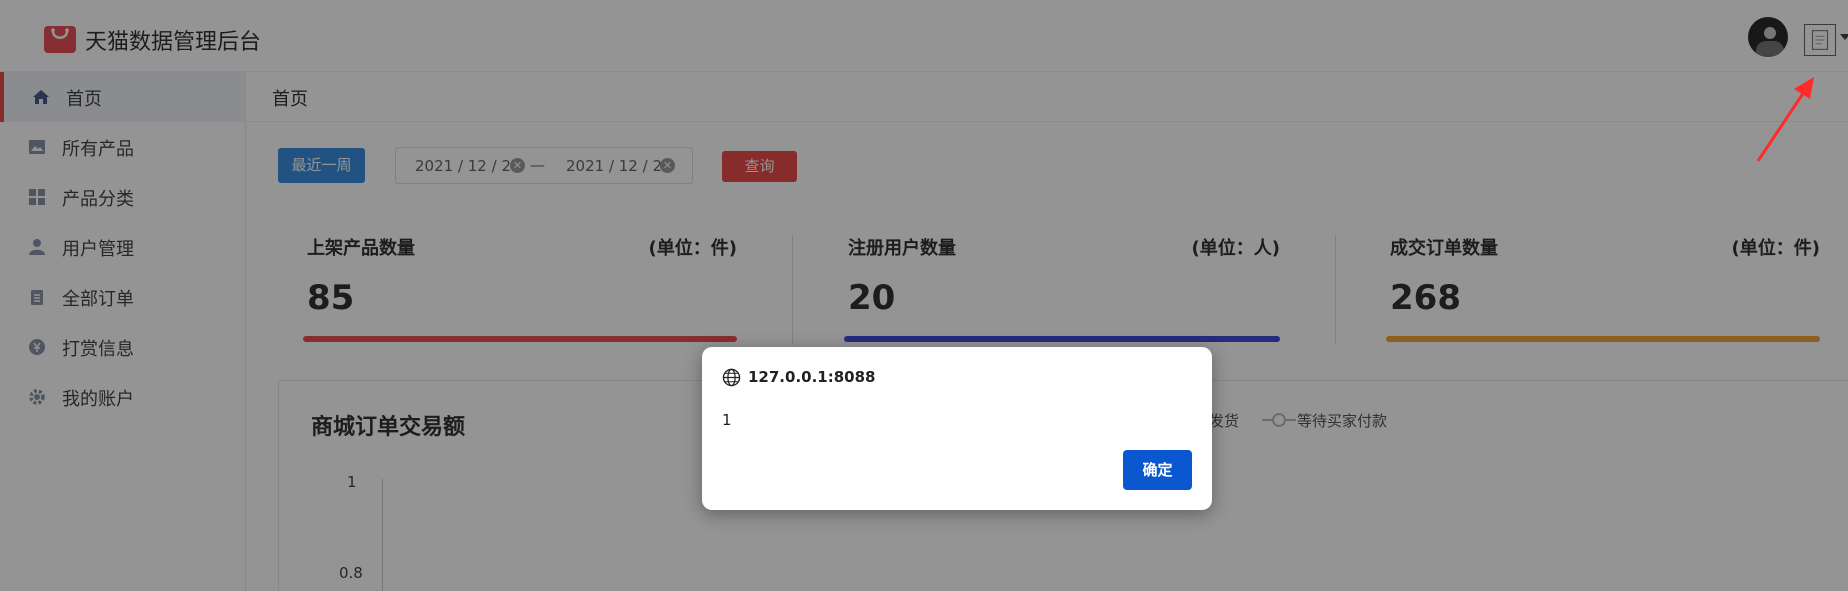 The image size is (1848, 591). What do you see at coordinates (812, 377) in the screenshot?
I see `dialog-host: 127.0.0.1:8088` at bounding box center [812, 377].